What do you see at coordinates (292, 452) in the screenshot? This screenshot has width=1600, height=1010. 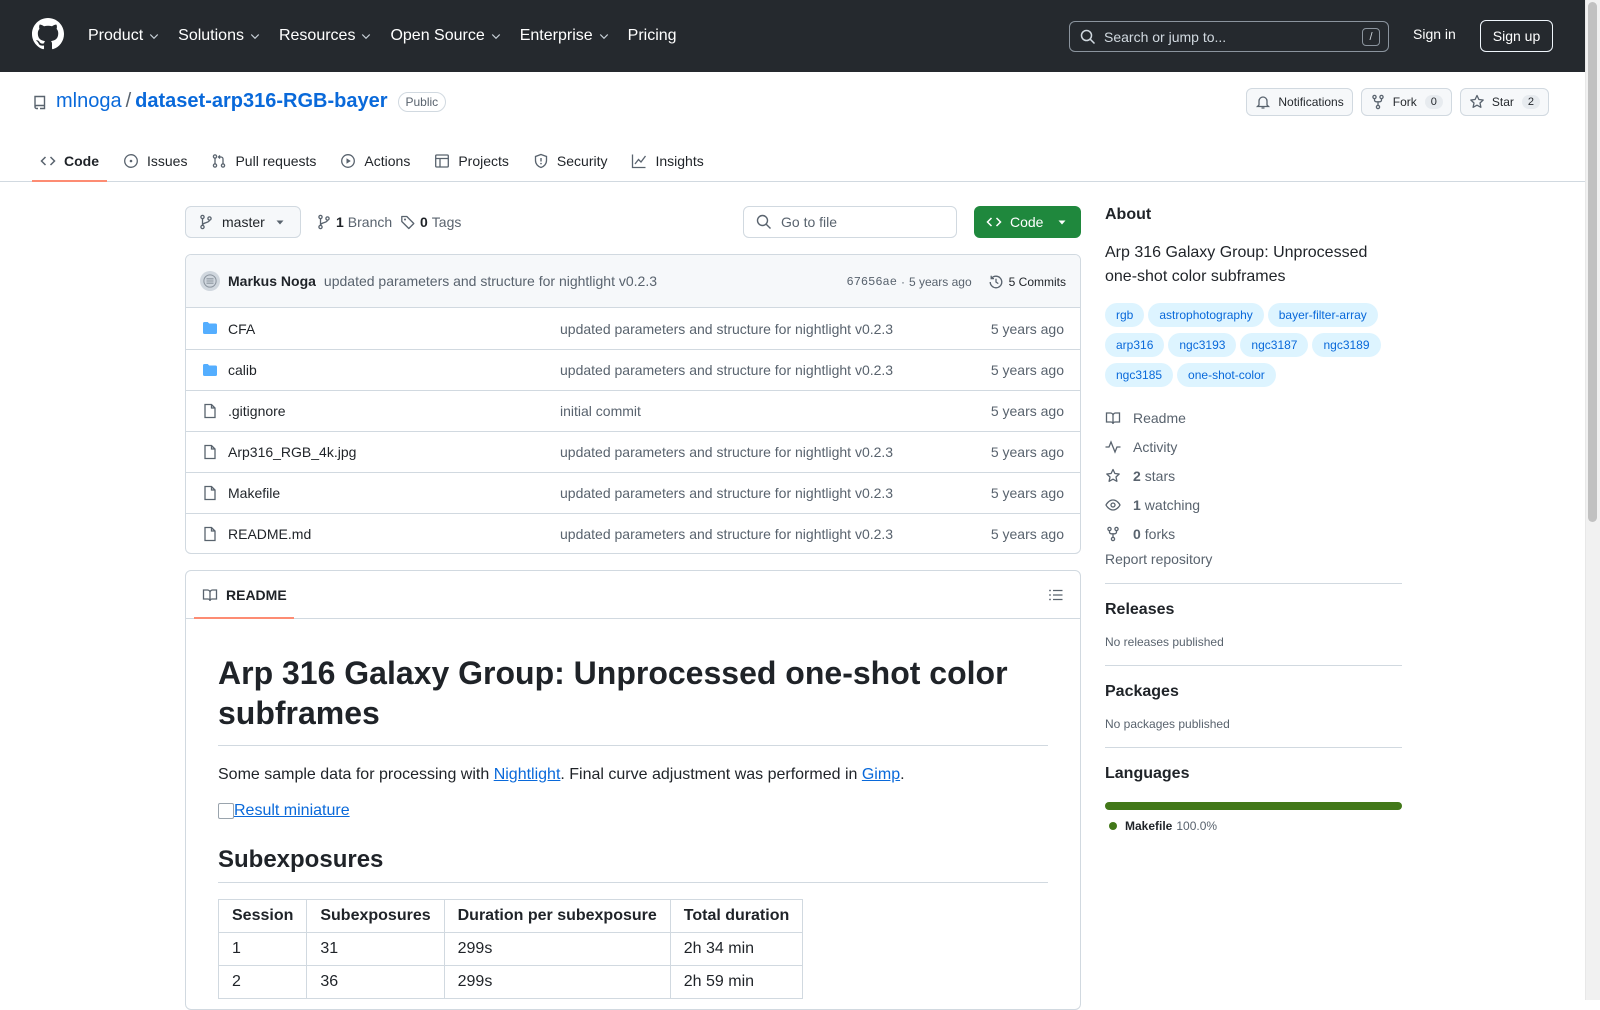 I see `file-name-link: Arp316_RGB_4k.jpg` at bounding box center [292, 452].